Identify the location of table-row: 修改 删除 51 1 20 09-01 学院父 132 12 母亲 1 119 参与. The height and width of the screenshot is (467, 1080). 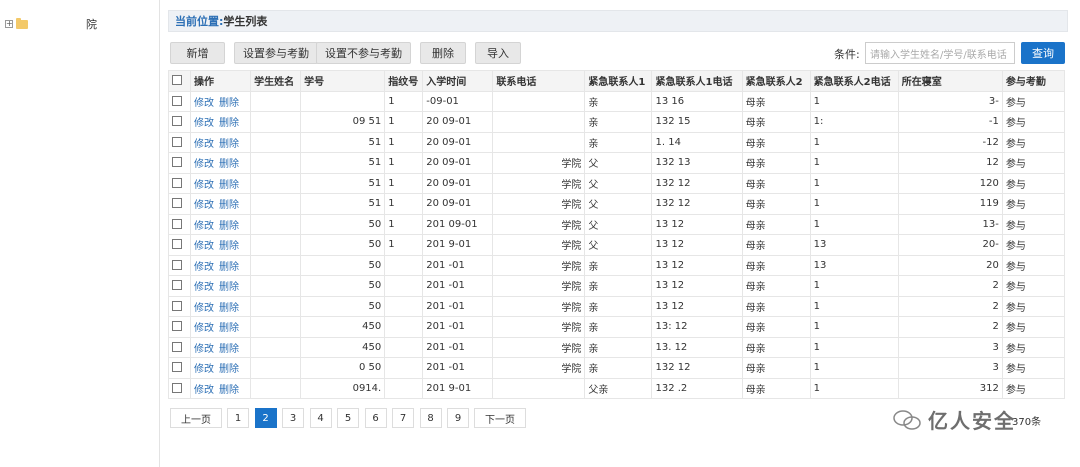
(616, 204).